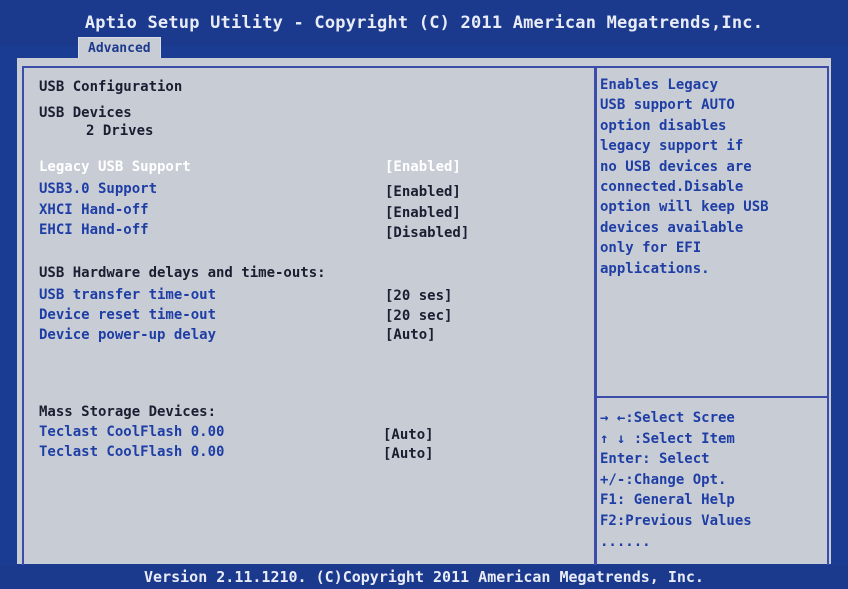 The height and width of the screenshot is (589, 848). Describe the element at coordinates (94, 230) in the screenshot. I see `ehci-handoff-option: EHCI Hand-off` at that location.